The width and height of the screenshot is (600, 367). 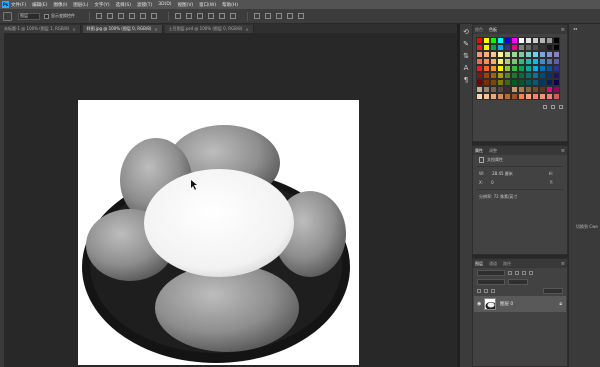 What do you see at coordinates (553, 107) in the screenshot?
I see `new-swatch-icon` at bounding box center [553, 107].